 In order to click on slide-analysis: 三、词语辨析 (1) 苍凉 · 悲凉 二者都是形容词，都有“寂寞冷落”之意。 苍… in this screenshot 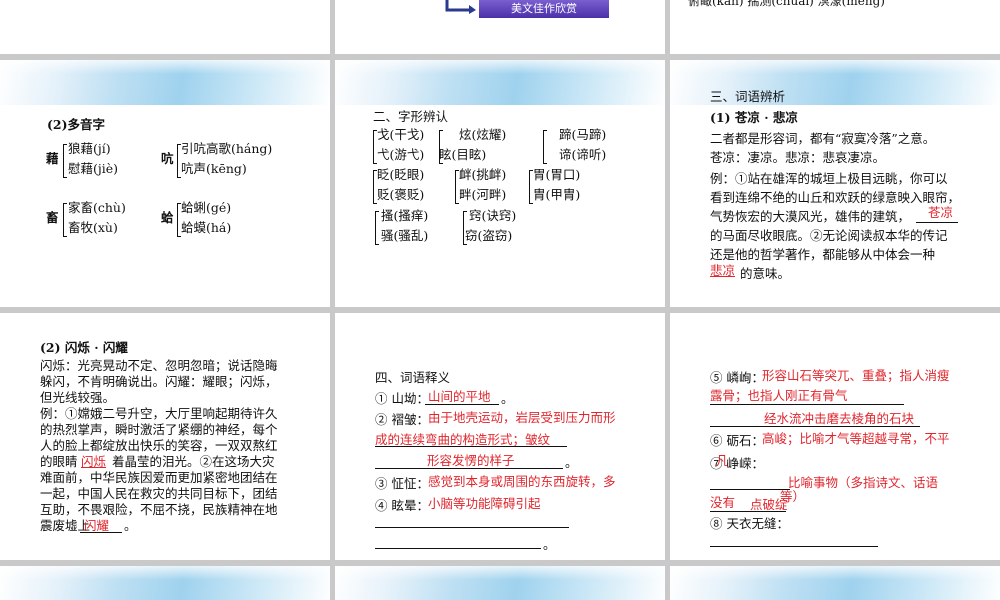, I will do `click(835, 183)`.